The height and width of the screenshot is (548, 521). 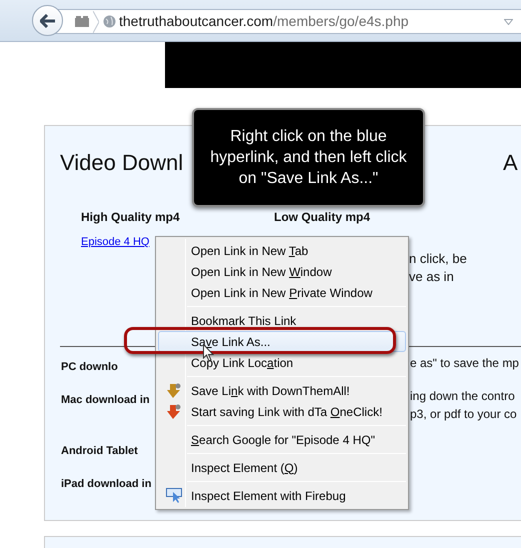 I want to click on menu-item: Copy Link Location, so click(x=282, y=362).